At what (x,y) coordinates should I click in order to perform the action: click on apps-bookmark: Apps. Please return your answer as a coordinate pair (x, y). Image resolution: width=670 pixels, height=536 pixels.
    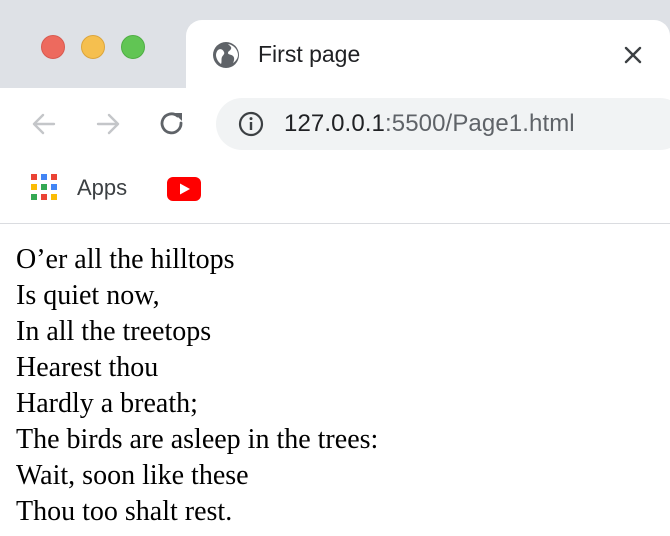
    Looking at the image, I should click on (102, 188).